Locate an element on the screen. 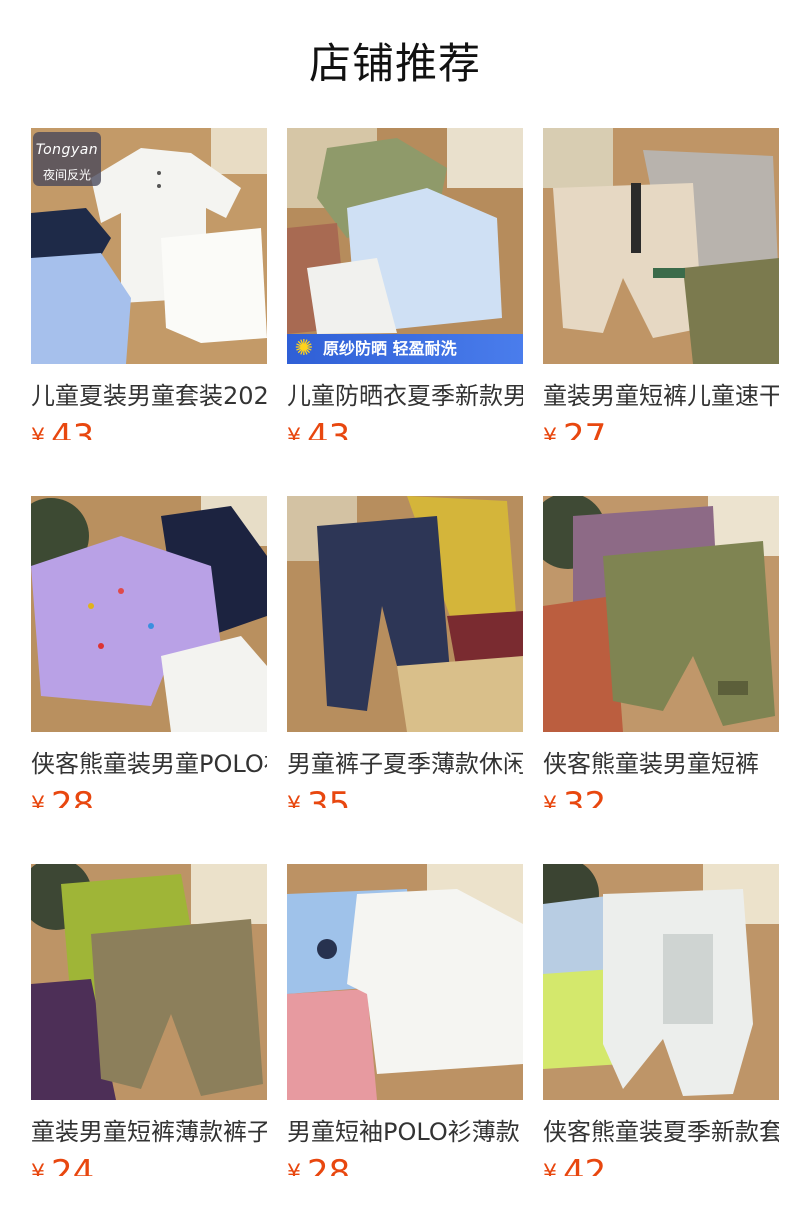 This screenshot has width=790, height=1232. product-name: 男童裤子夏季薄款休闲 is located at coordinates (405, 764).